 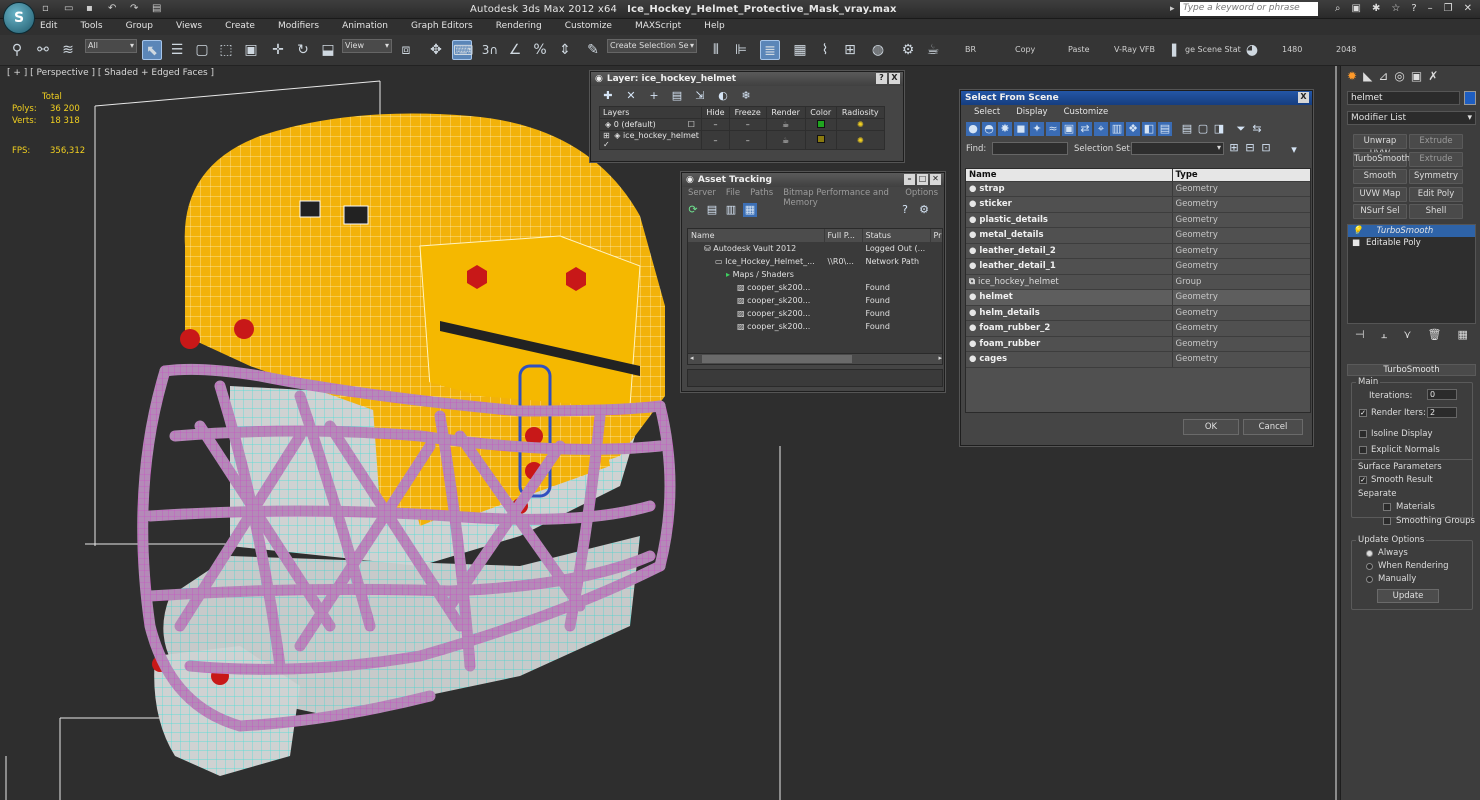 What do you see at coordinates (924, 210) in the screenshot?
I see `settings-icon: ⚙` at bounding box center [924, 210].